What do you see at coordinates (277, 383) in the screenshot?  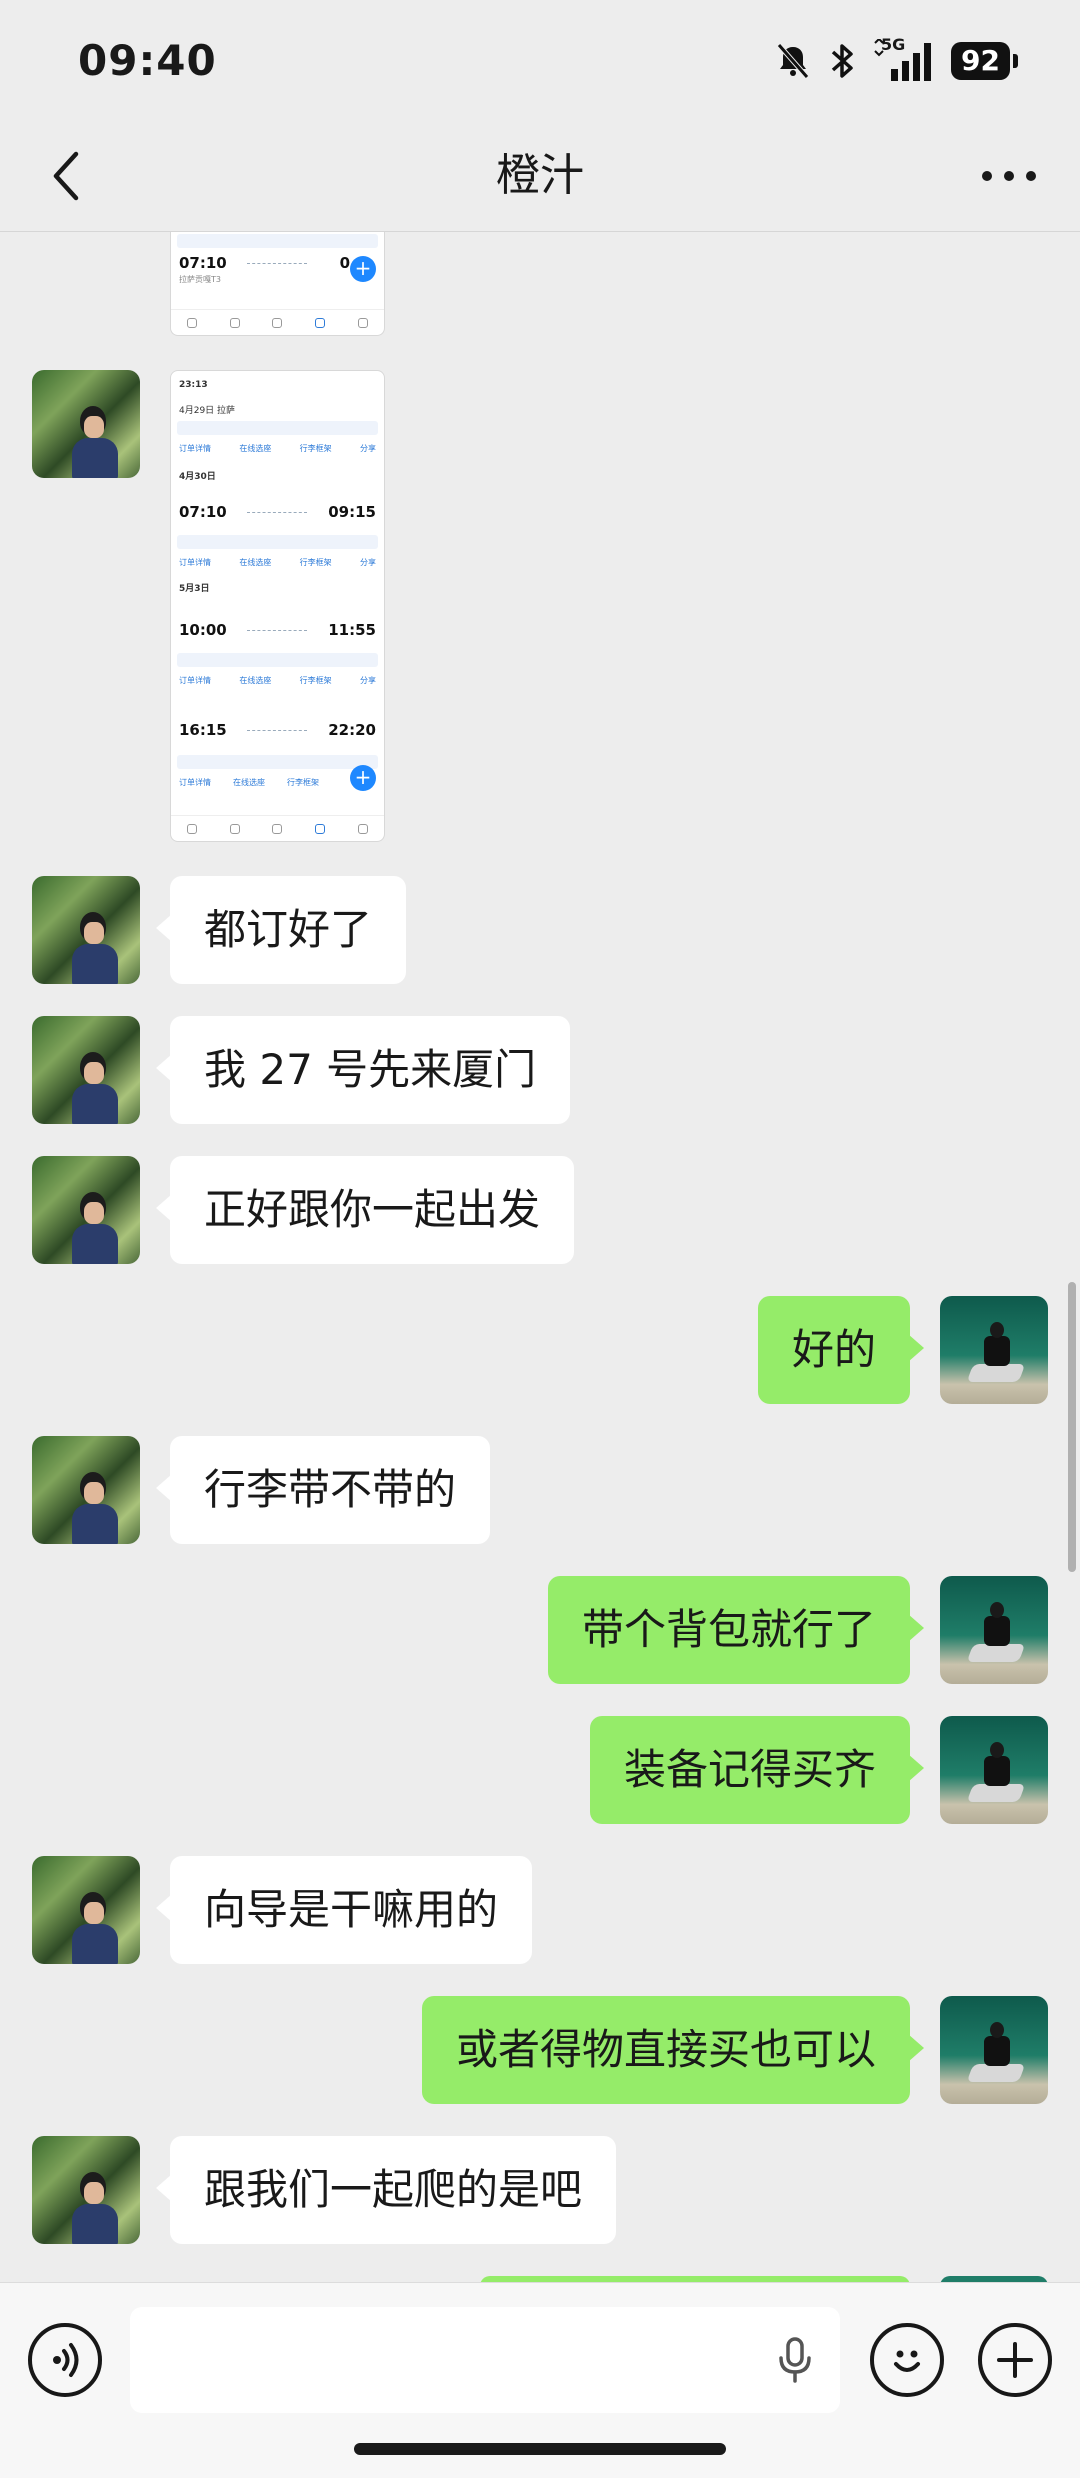 I see `screenshot-status: 23:13` at bounding box center [277, 383].